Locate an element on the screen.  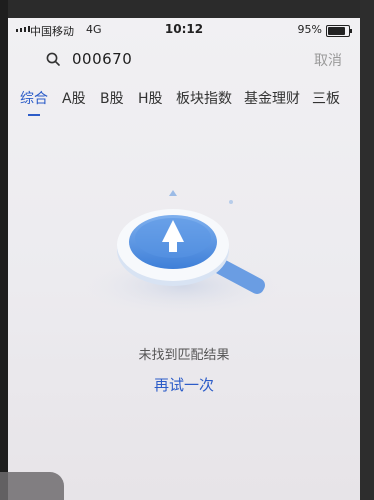
tab-third-board: 三板 is located at coordinates (326, 98).